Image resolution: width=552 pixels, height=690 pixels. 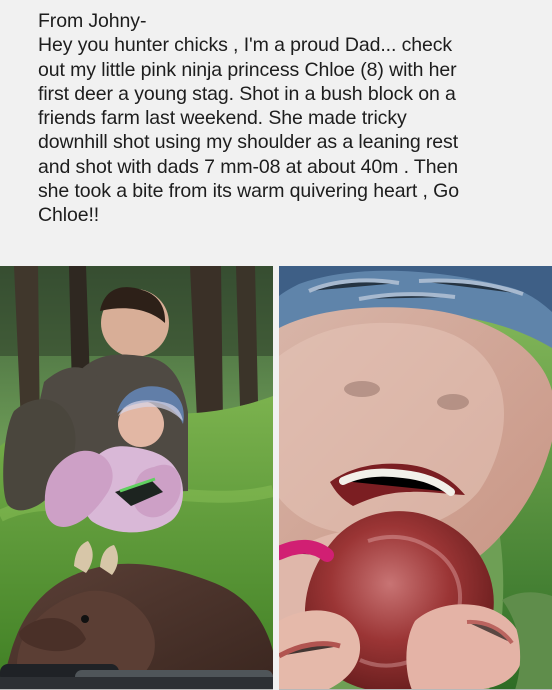 I want to click on post-line: Chloe!!, so click(x=69, y=215).